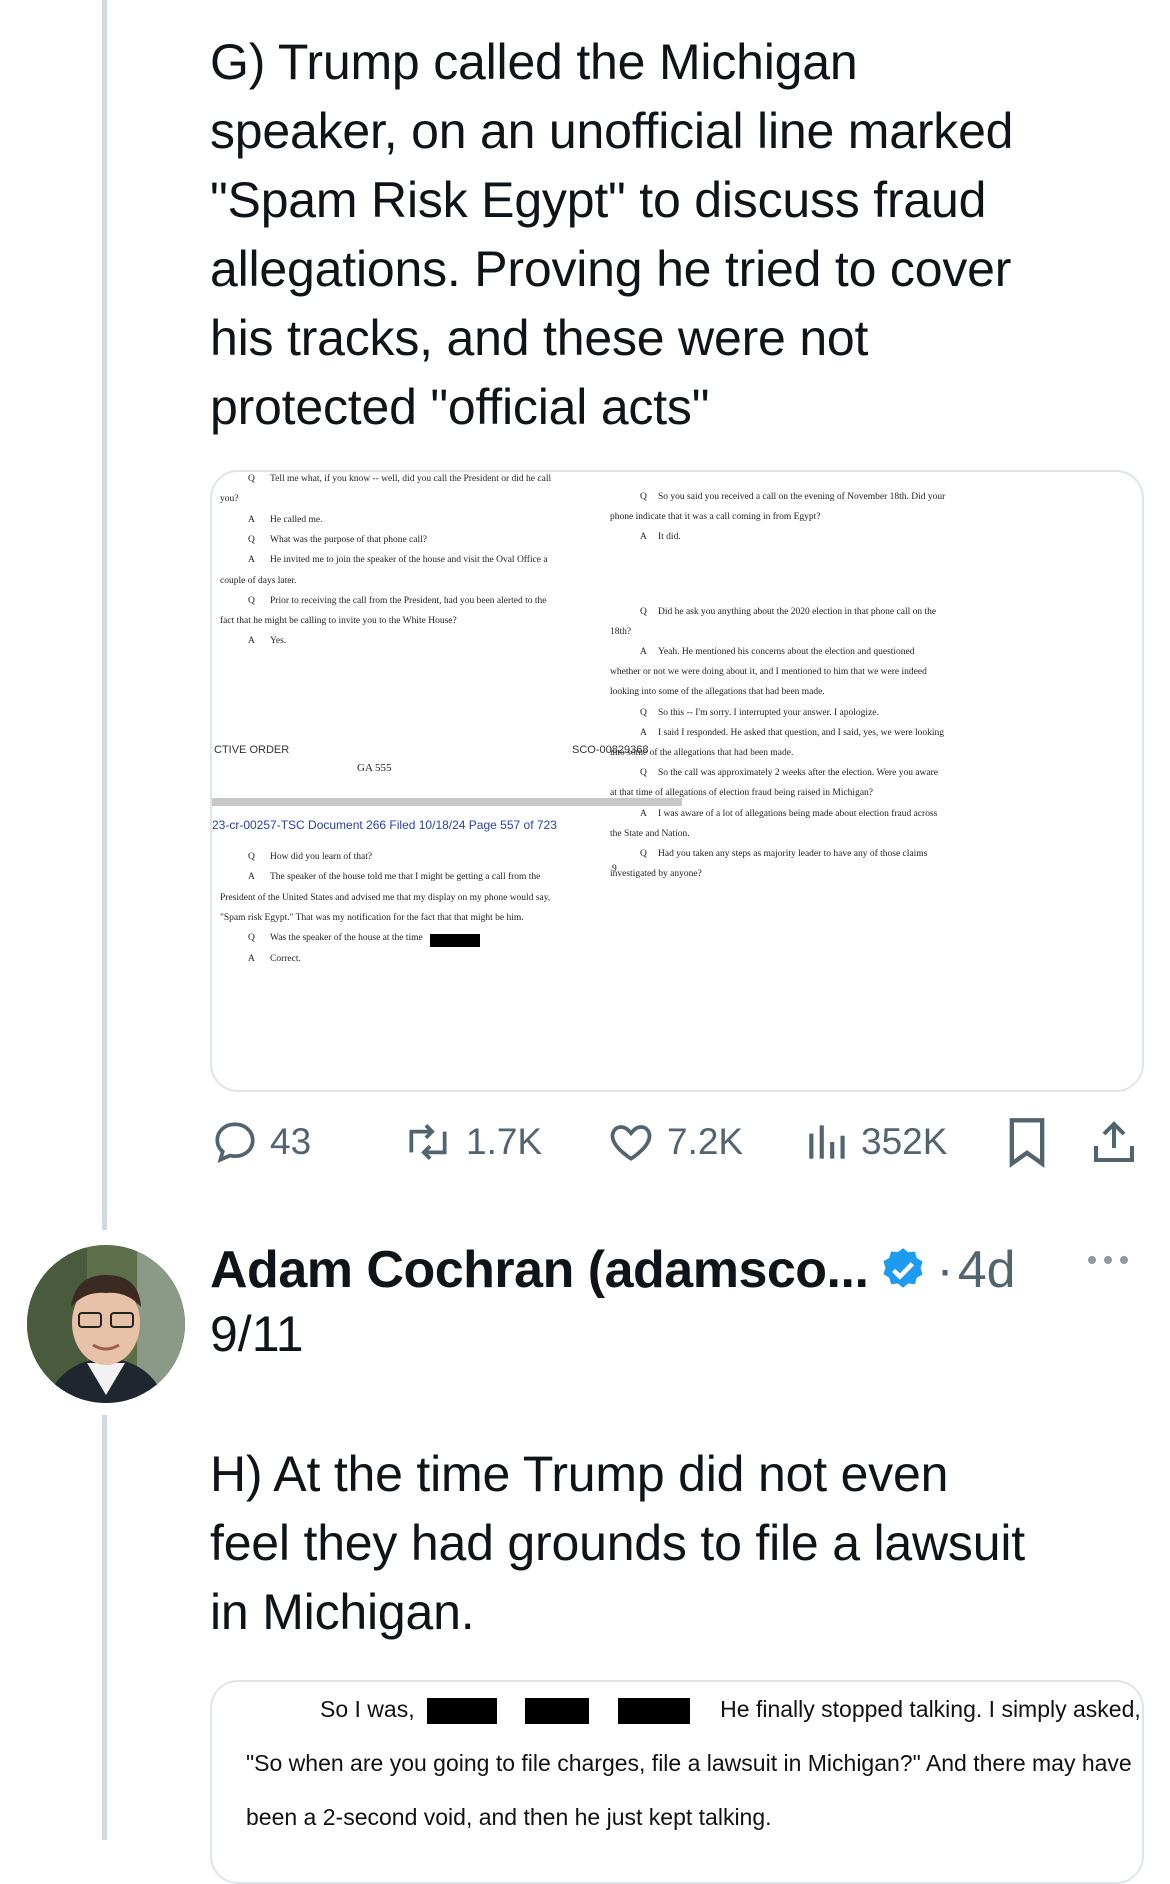 This screenshot has height=1884, width=1170. I want to click on share-button, so click(1114, 1142).